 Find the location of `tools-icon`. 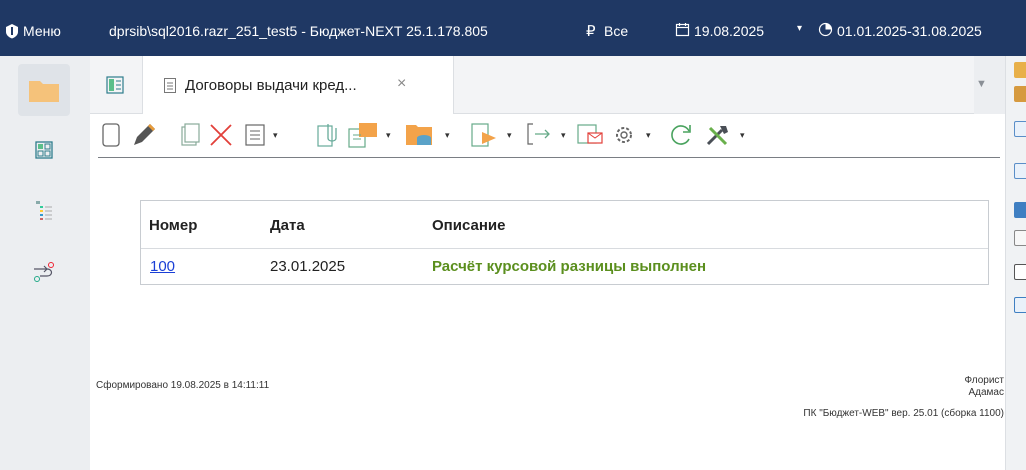

tools-icon is located at coordinates (717, 136).